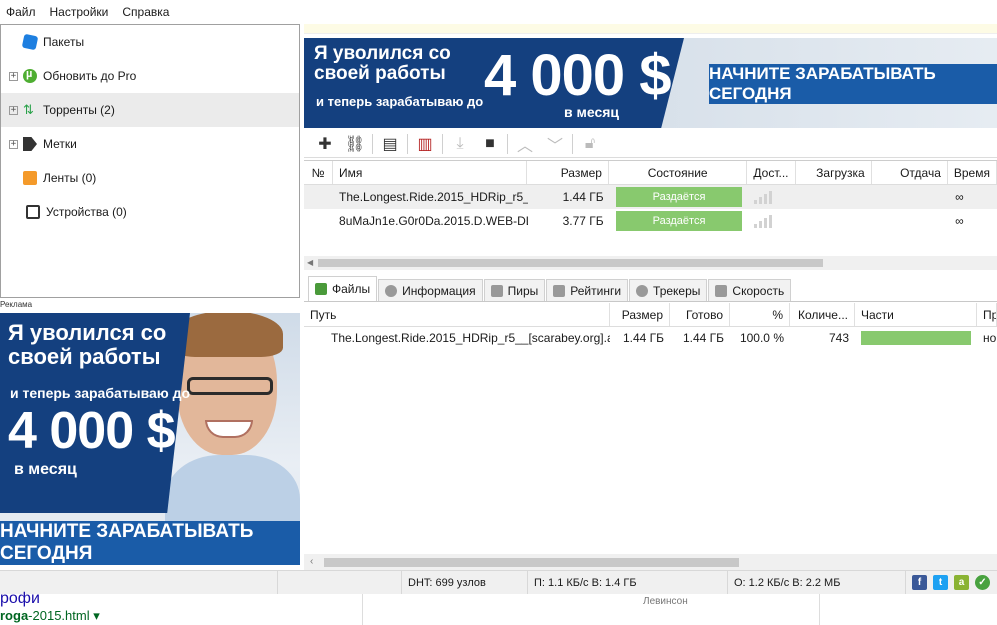 Image resolution: width=997 pixels, height=625 pixels. Describe the element at coordinates (460, 144) in the screenshot. I see `download-icon: ⤓` at that location.